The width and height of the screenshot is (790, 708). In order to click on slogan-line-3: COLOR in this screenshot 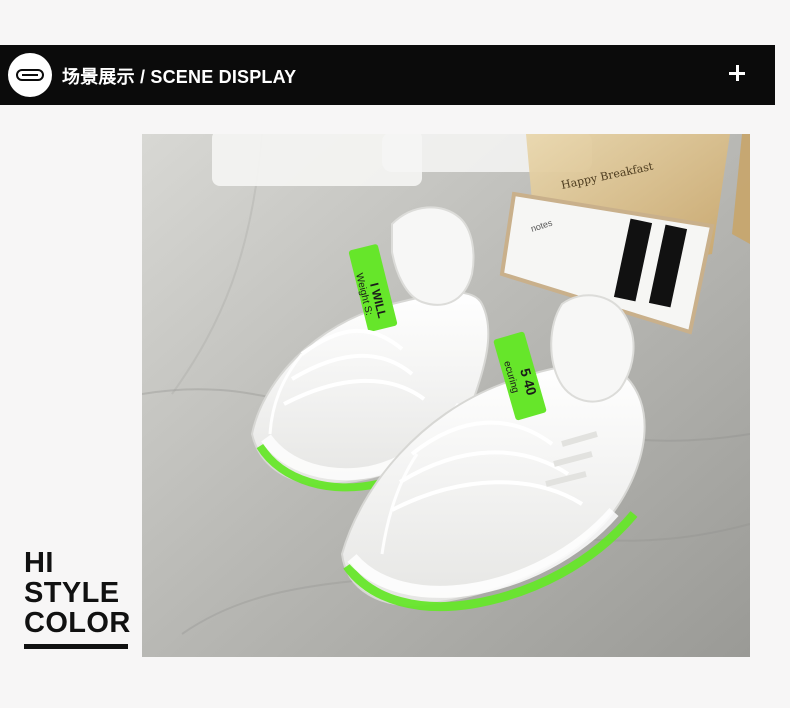, I will do `click(77, 623)`.